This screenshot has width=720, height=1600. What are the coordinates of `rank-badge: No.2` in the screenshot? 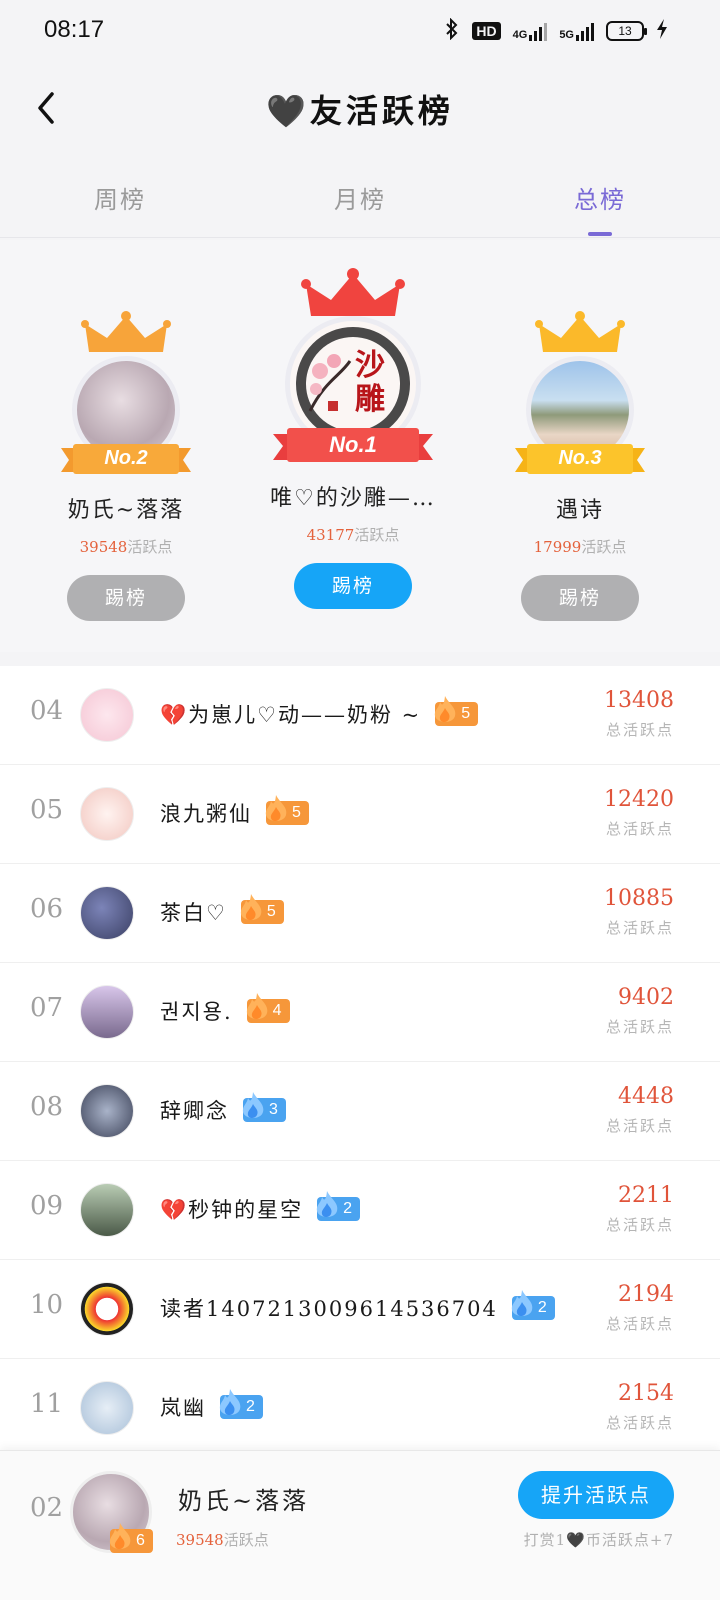 It's located at (126, 460).